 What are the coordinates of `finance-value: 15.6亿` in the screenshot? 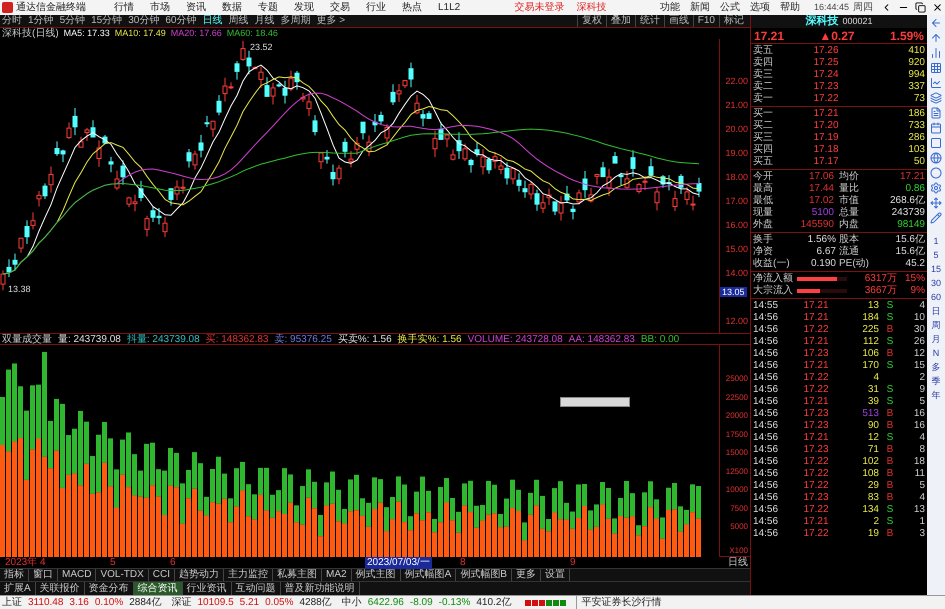 It's located at (910, 240).